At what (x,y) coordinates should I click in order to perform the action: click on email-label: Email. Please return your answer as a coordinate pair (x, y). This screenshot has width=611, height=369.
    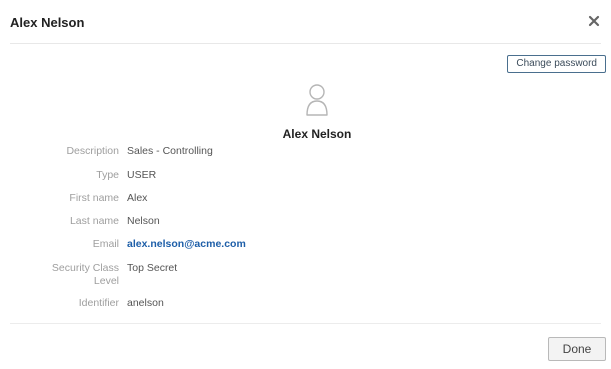
    Looking at the image, I should click on (105, 244).